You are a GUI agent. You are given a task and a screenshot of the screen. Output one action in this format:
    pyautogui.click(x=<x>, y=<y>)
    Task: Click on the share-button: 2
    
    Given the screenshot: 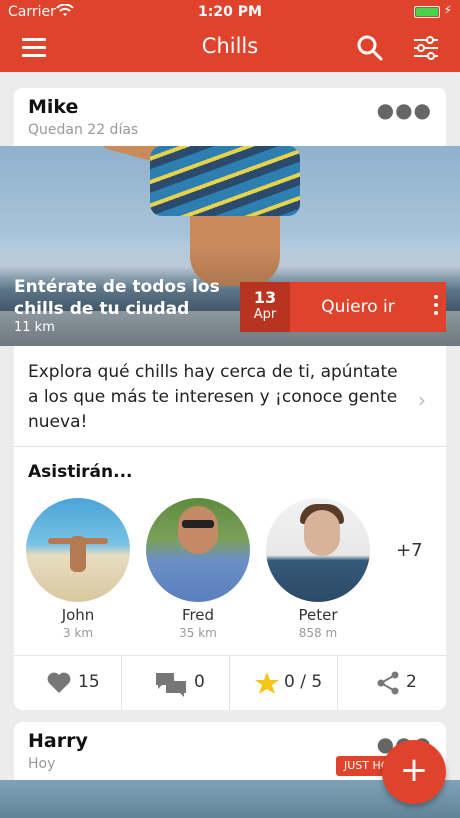 What is the action you would take?
    pyautogui.click(x=392, y=683)
    